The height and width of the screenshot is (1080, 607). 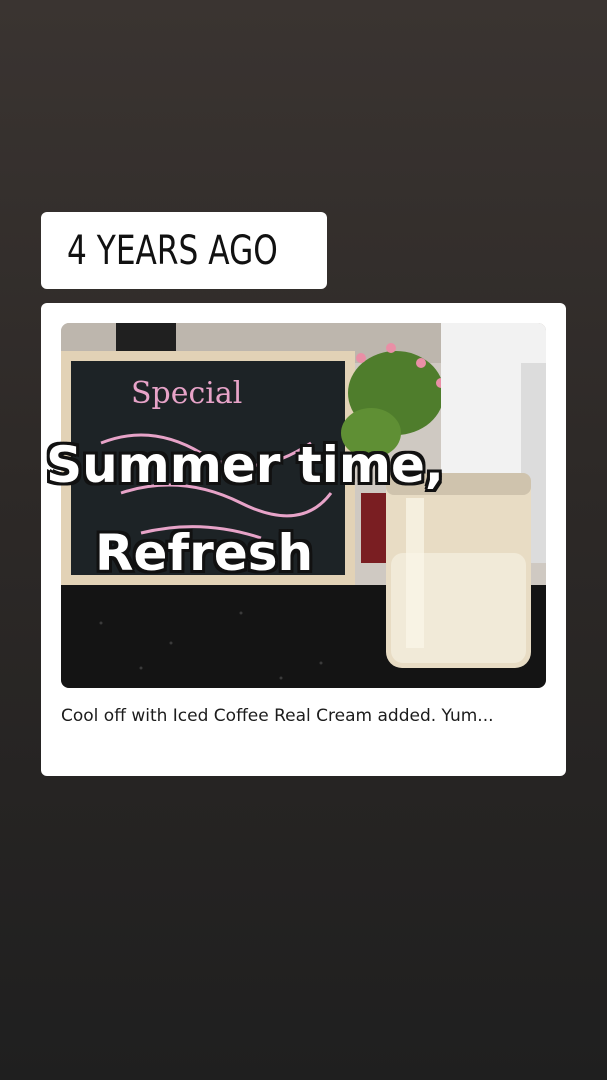 I want to click on overlay-text-line-1: Summer time,, so click(x=245, y=465).